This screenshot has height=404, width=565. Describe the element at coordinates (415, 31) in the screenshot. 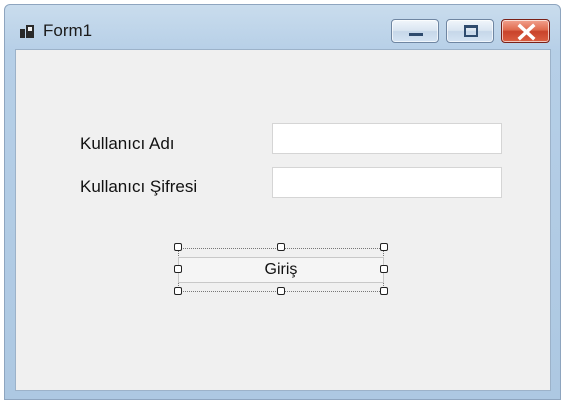

I see `minimize-button` at that location.